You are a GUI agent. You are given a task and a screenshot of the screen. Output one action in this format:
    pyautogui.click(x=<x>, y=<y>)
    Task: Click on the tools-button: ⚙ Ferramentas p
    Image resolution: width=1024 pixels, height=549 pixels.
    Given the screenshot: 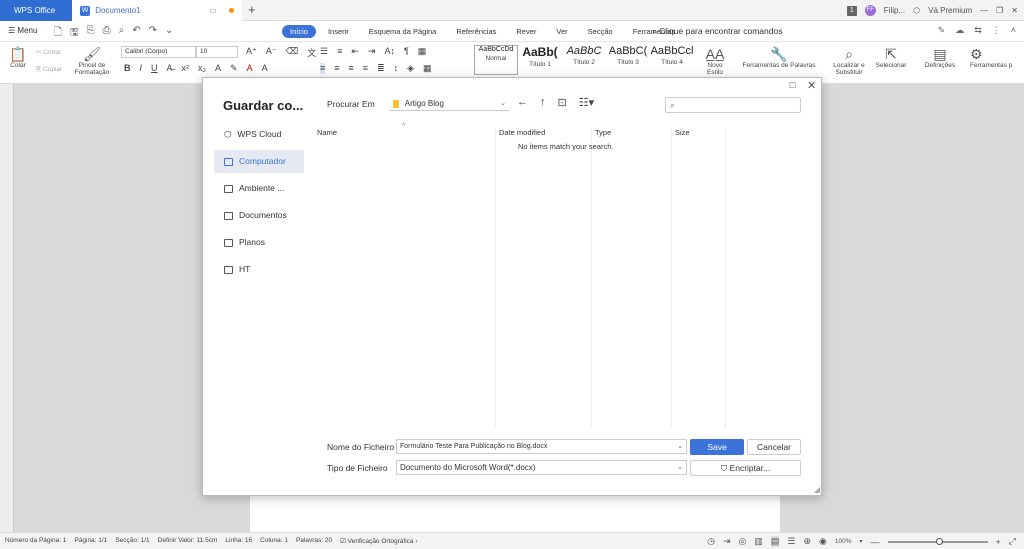 What is the action you would take?
    pyautogui.click(x=997, y=57)
    